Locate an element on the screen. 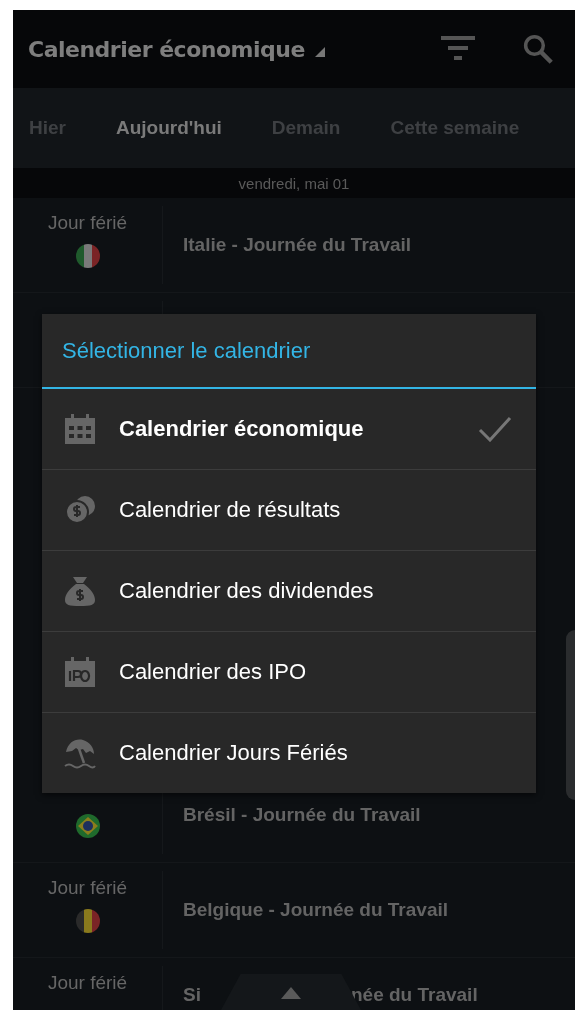 The height and width of the screenshot is (1012, 580). ipo-calendar-icon is located at coordinates (80, 672).